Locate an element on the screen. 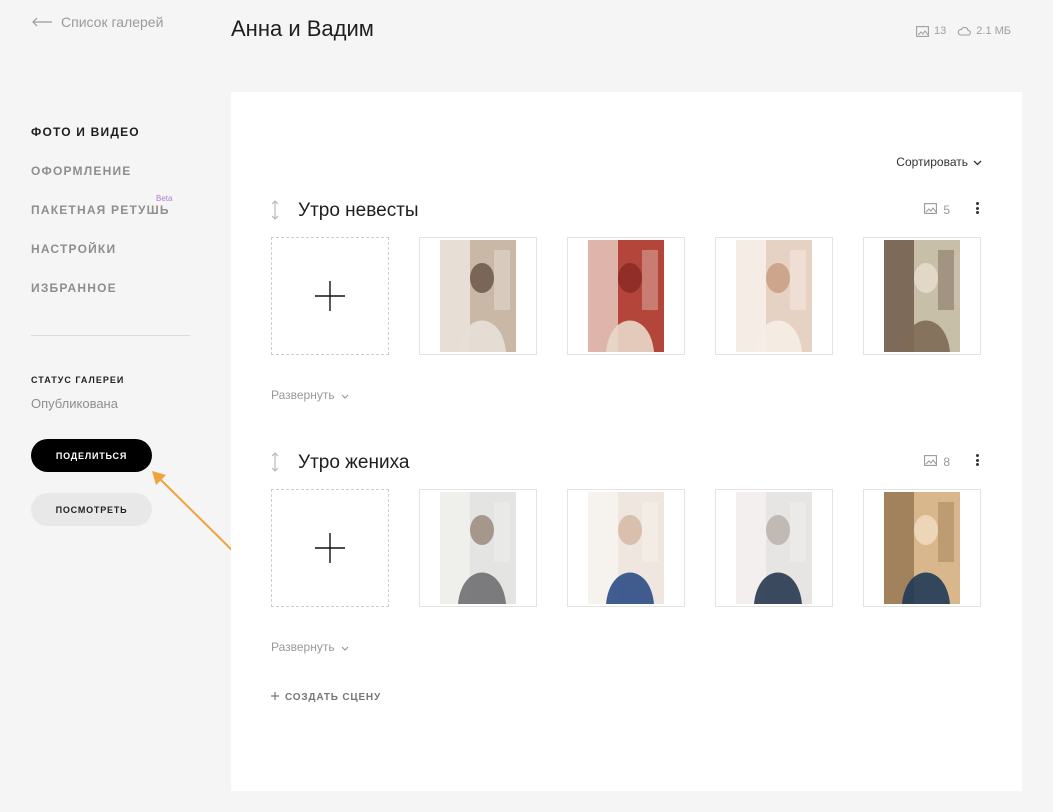  sort-dropdown: Сортировать is located at coordinates (939, 162).